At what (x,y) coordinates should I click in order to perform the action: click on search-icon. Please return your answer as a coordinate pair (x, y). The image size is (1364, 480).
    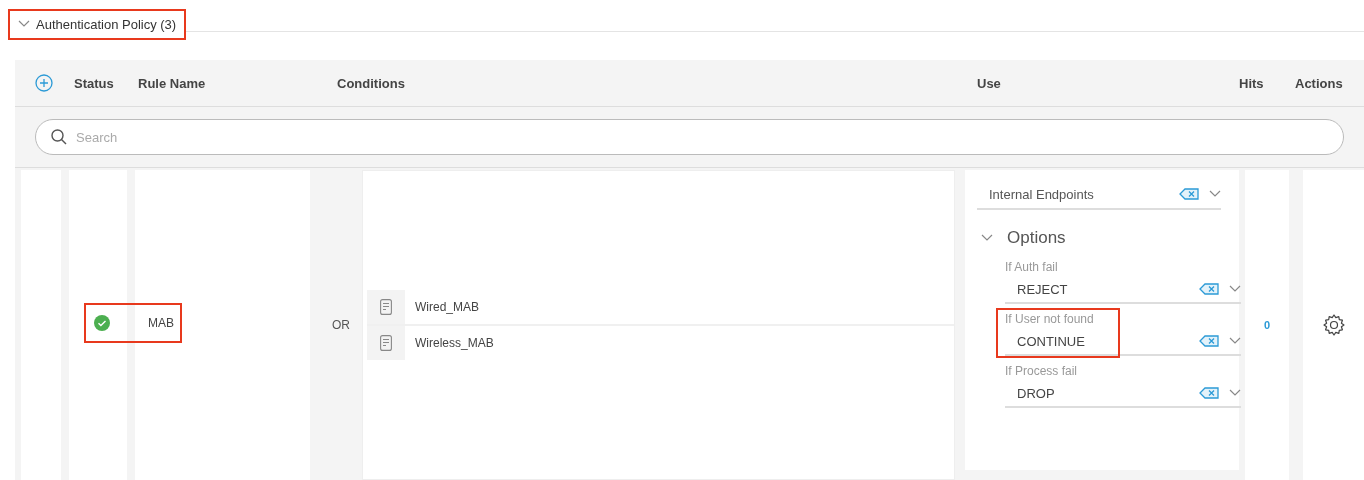
    Looking at the image, I should click on (59, 137).